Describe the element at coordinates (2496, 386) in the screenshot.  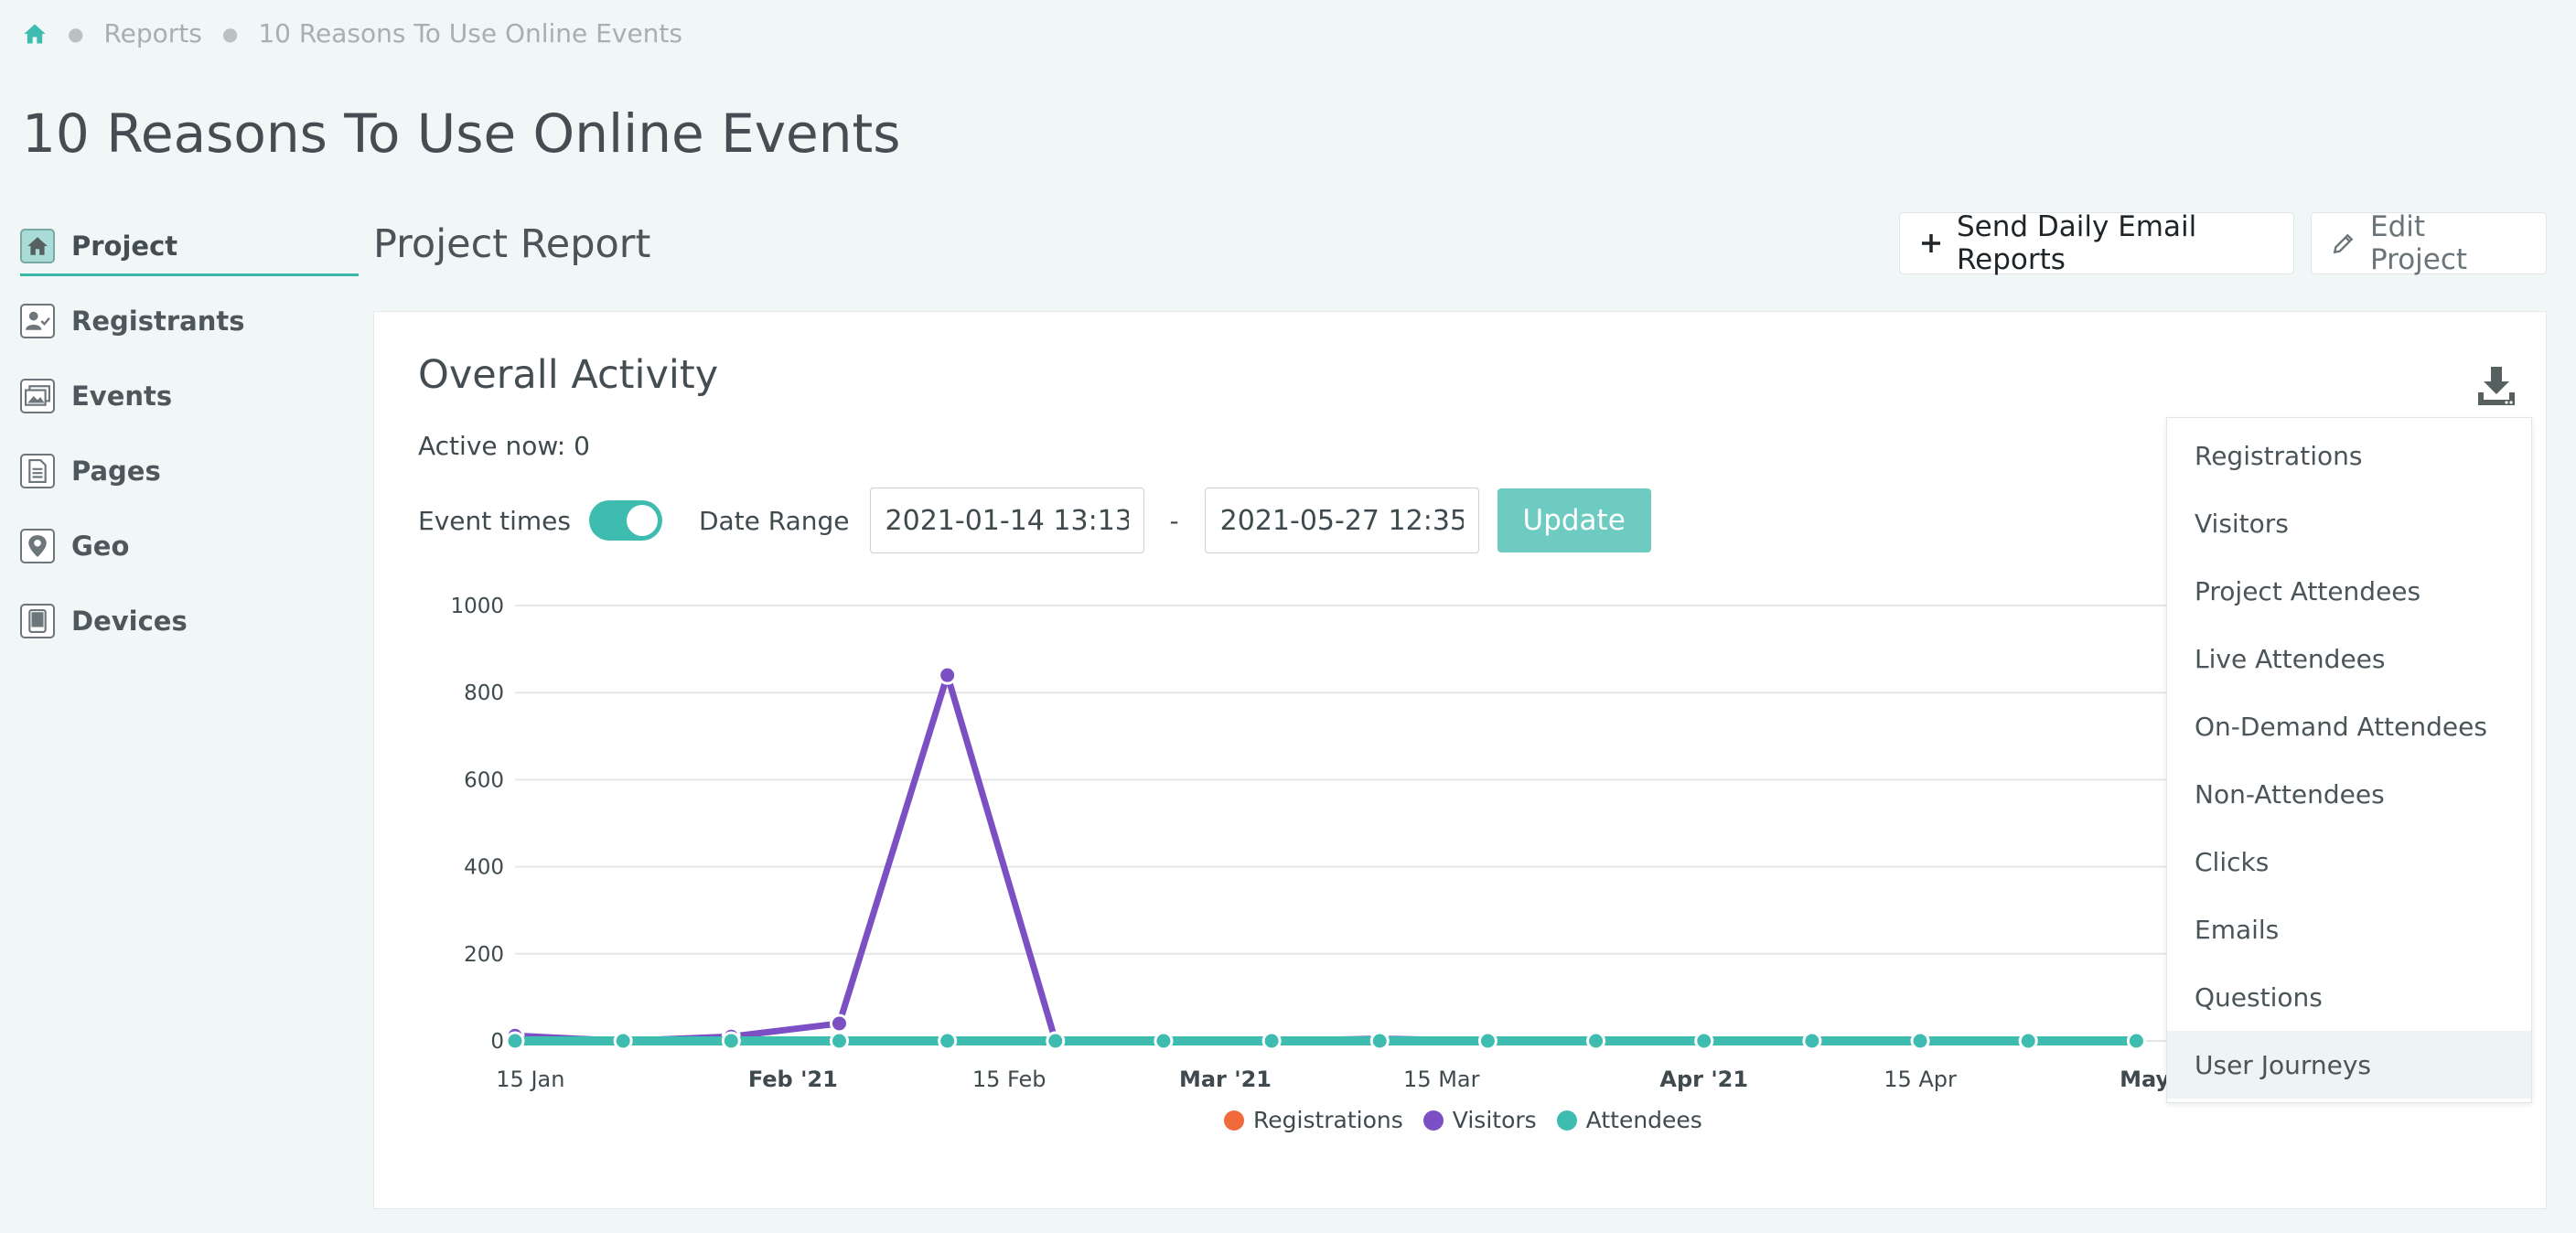
I see `download-icon` at that location.